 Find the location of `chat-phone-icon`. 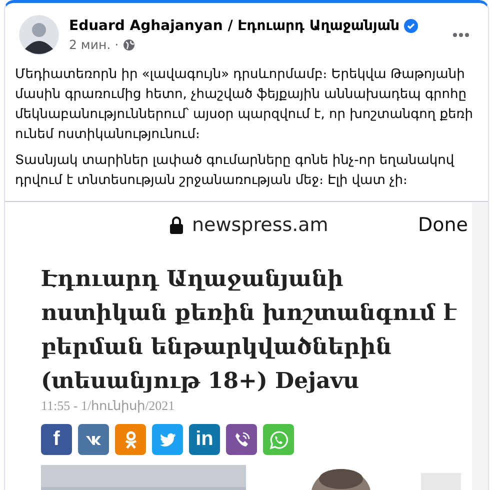

chat-phone-icon is located at coordinates (278, 440).